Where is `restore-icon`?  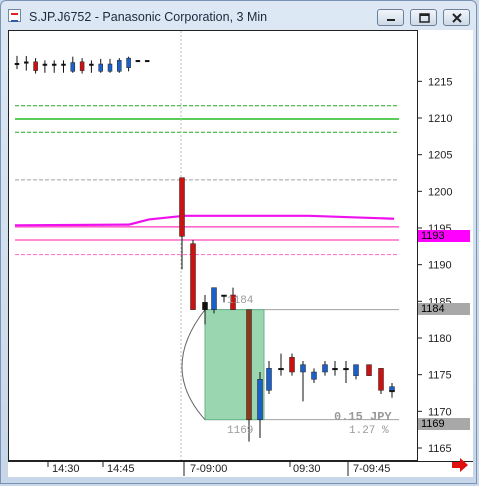 restore-icon is located at coordinates (424, 18).